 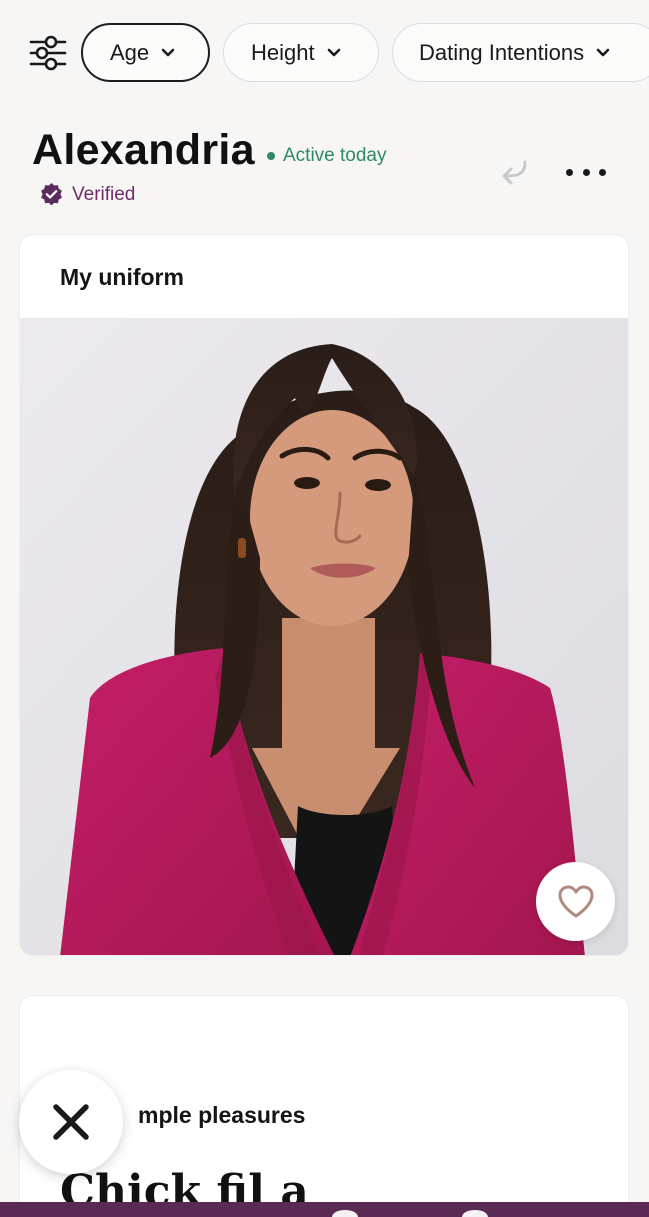 I want to click on heart-outline-icon, so click(x=575, y=901).